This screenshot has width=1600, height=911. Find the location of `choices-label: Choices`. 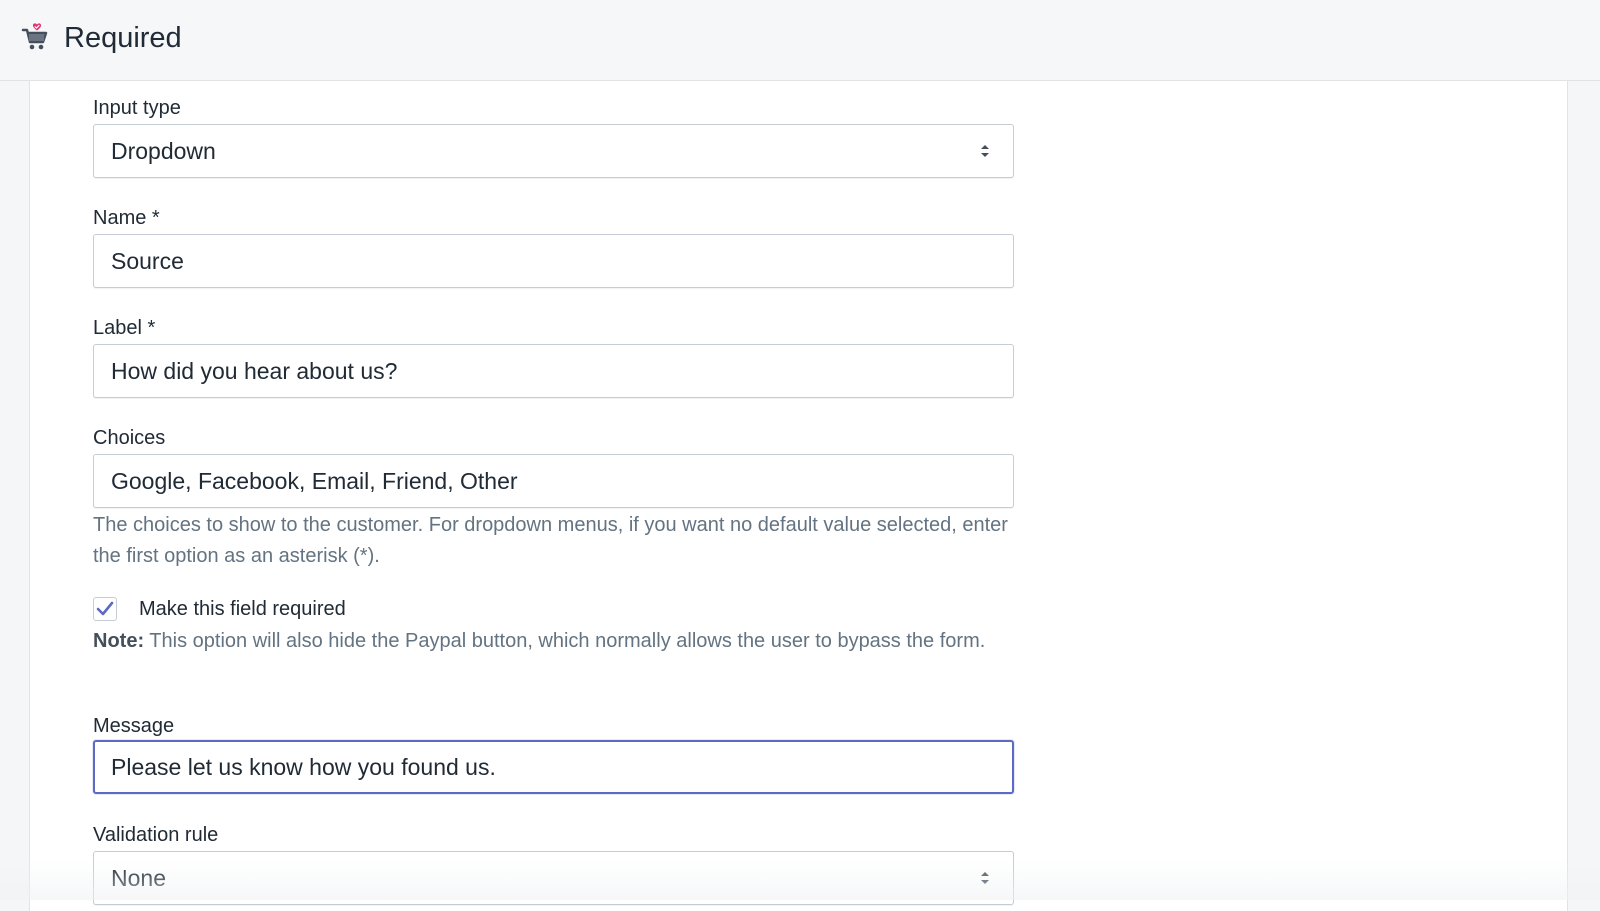

choices-label: Choices is located at coordinates (129, 438).